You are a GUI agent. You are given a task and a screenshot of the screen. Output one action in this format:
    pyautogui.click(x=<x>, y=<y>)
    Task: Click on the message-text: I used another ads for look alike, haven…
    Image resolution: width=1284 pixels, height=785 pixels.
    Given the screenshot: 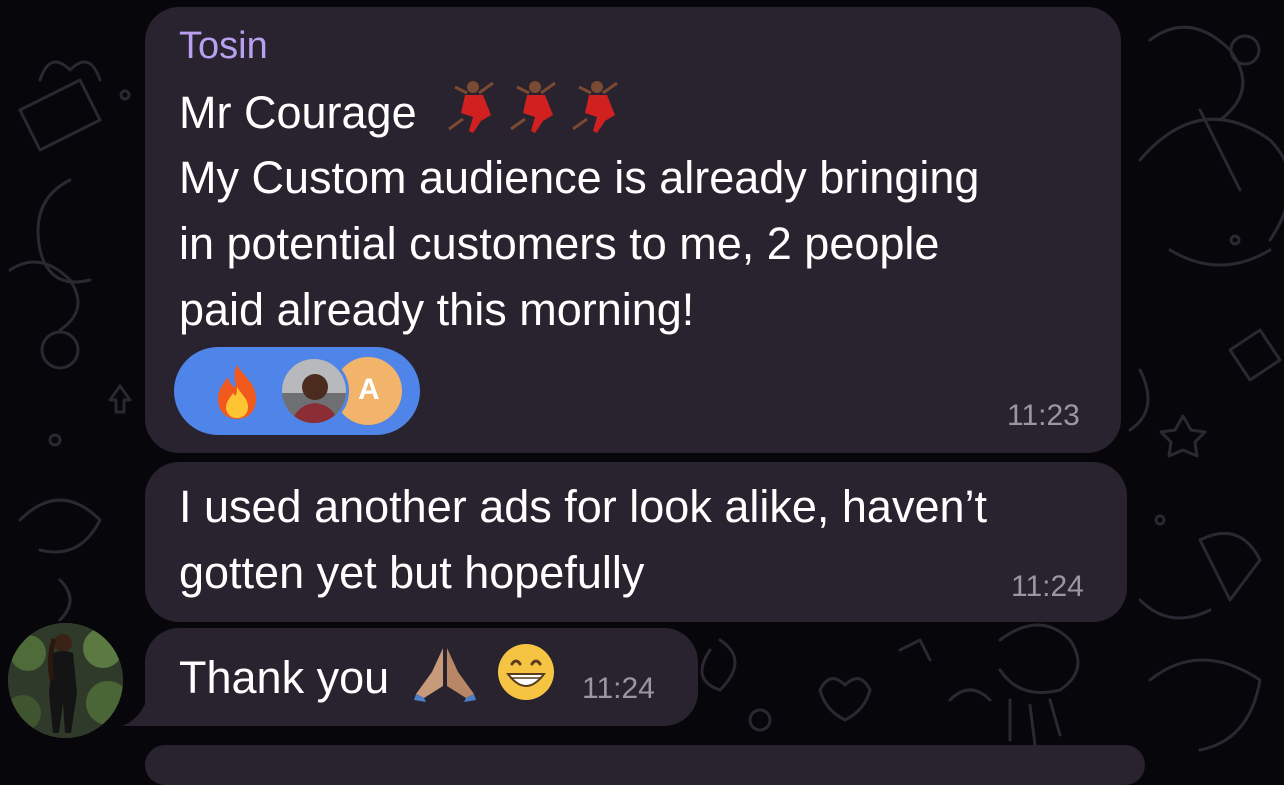 What is the action you would take?
    pyautogui.click(x=583, y=506)
    